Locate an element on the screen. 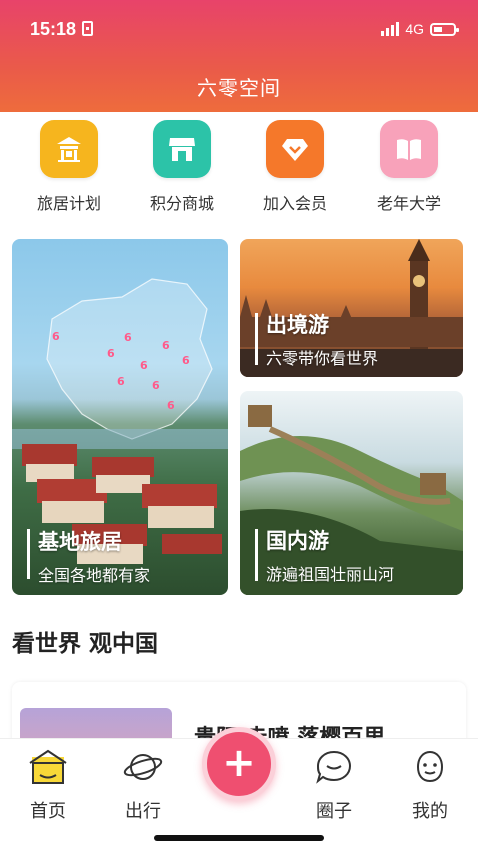 This screenshot has height=850, width=478. quick-item-label: 加入会员 is located at coordinates (294, 203).